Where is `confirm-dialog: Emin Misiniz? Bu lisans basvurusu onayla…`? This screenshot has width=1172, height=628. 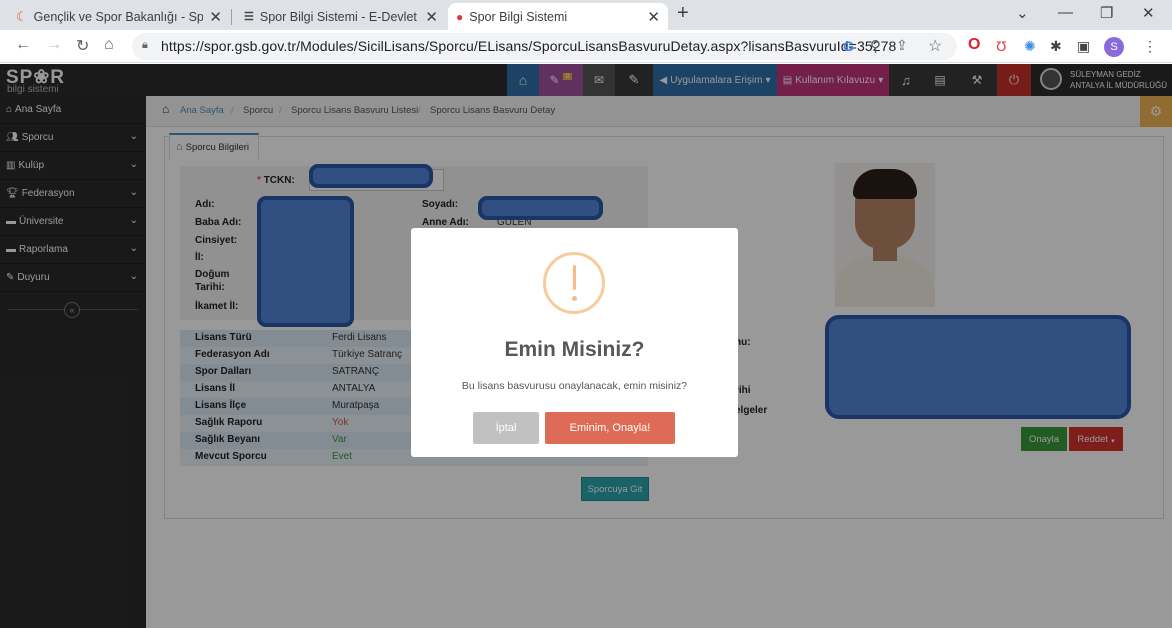 confirm-dialog: Emin Misiniz? Bu lisans basvurusu onayla… is located at coordinates (574, 342).